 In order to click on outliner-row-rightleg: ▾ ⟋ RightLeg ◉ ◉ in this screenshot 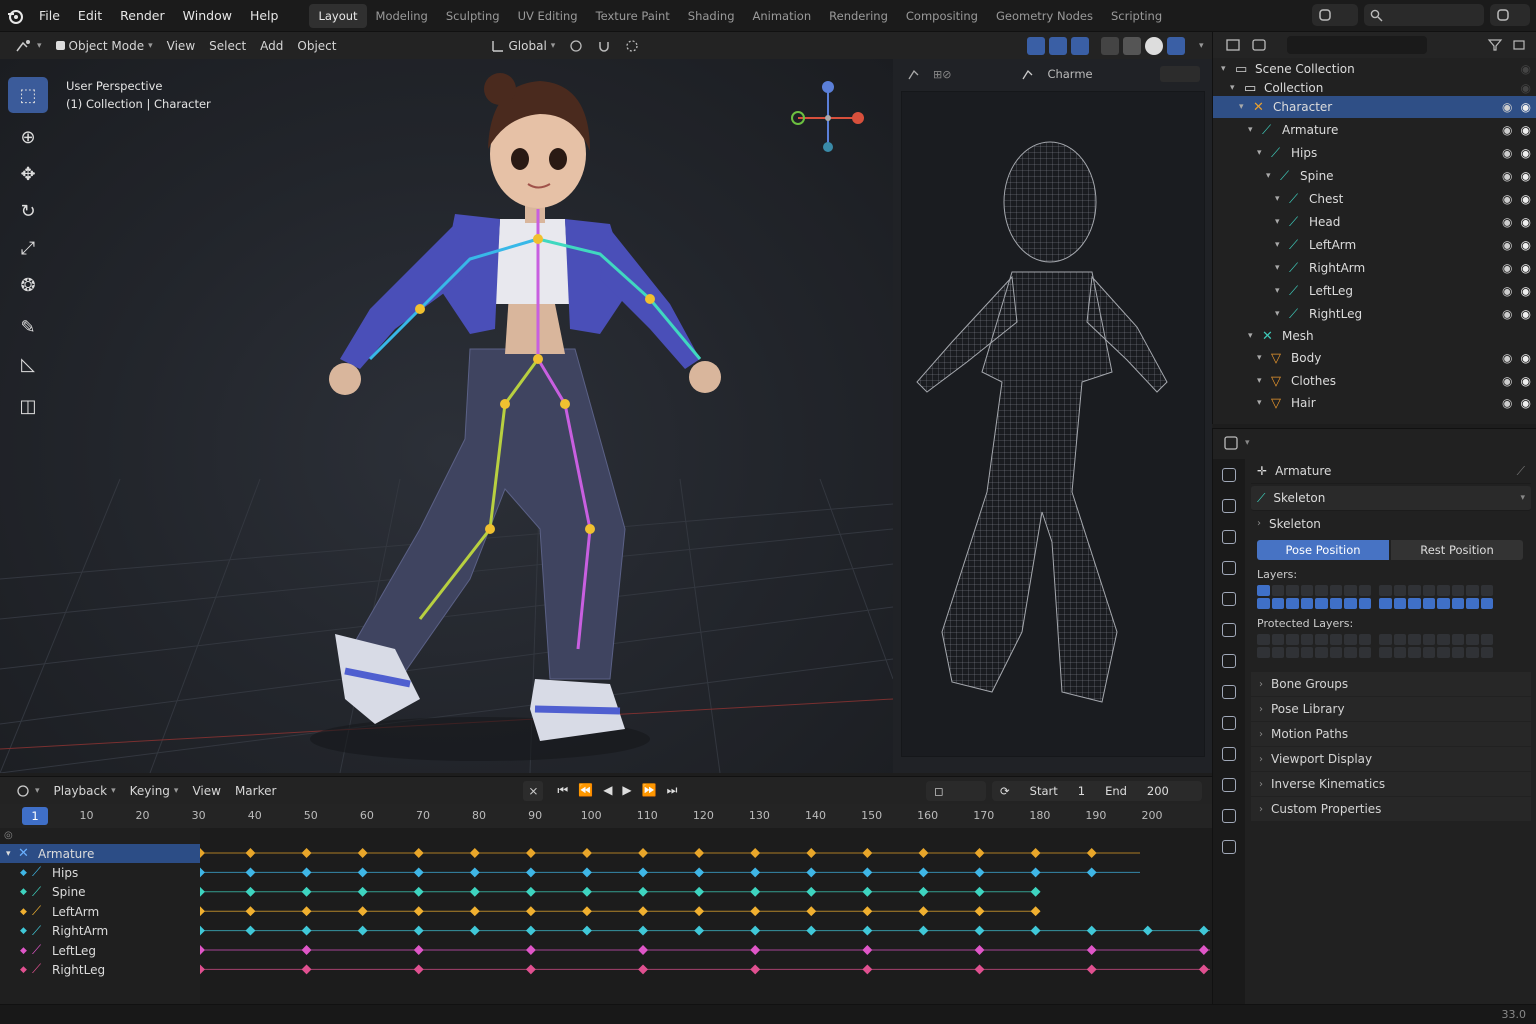, I will do `click(1374, 314)`.